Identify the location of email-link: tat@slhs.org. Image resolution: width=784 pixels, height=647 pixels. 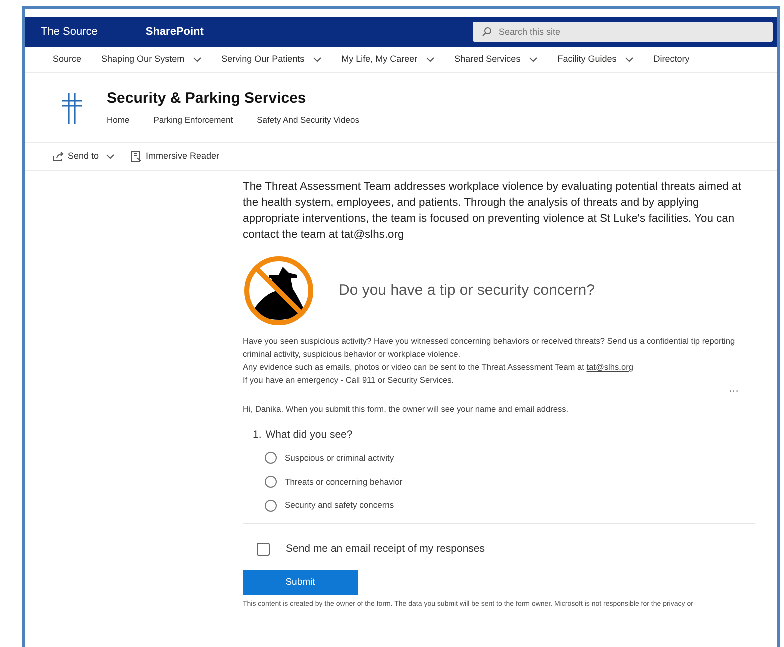
(610, 367).